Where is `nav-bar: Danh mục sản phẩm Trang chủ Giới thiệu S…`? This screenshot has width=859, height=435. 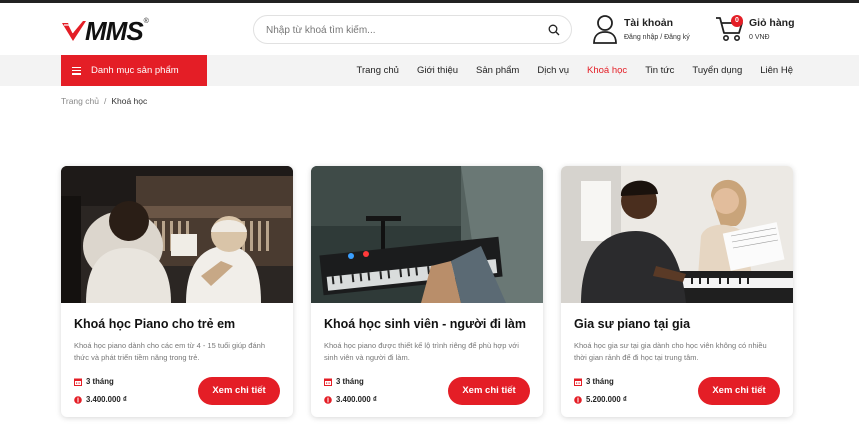
nav-bar: Danh mục sản phẩm Trang chủ Giới thiệu S… is located at coordinates (429, 70).